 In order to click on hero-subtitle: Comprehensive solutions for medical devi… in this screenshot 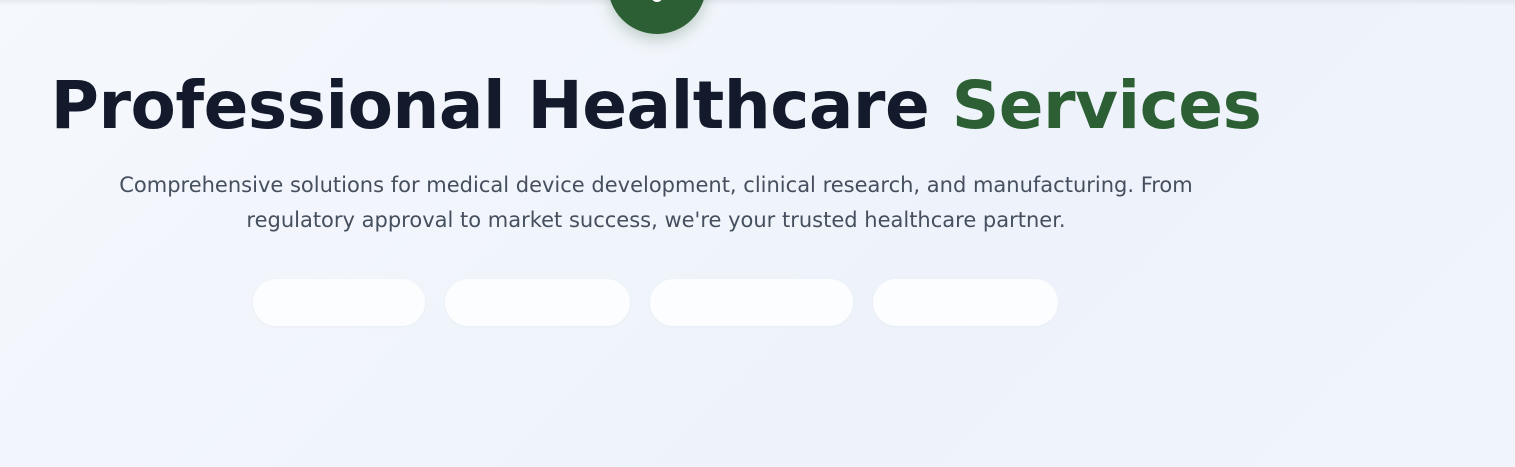, I will do `click(656, 202)`.